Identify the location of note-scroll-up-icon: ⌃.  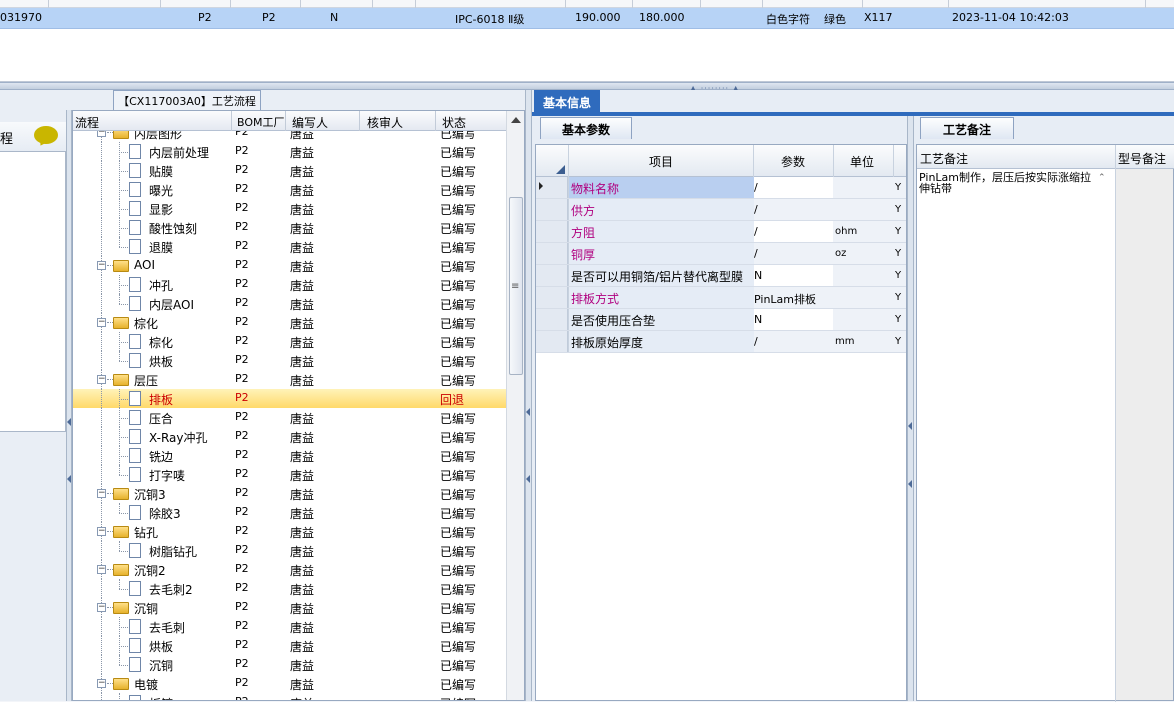
(1102, 178).